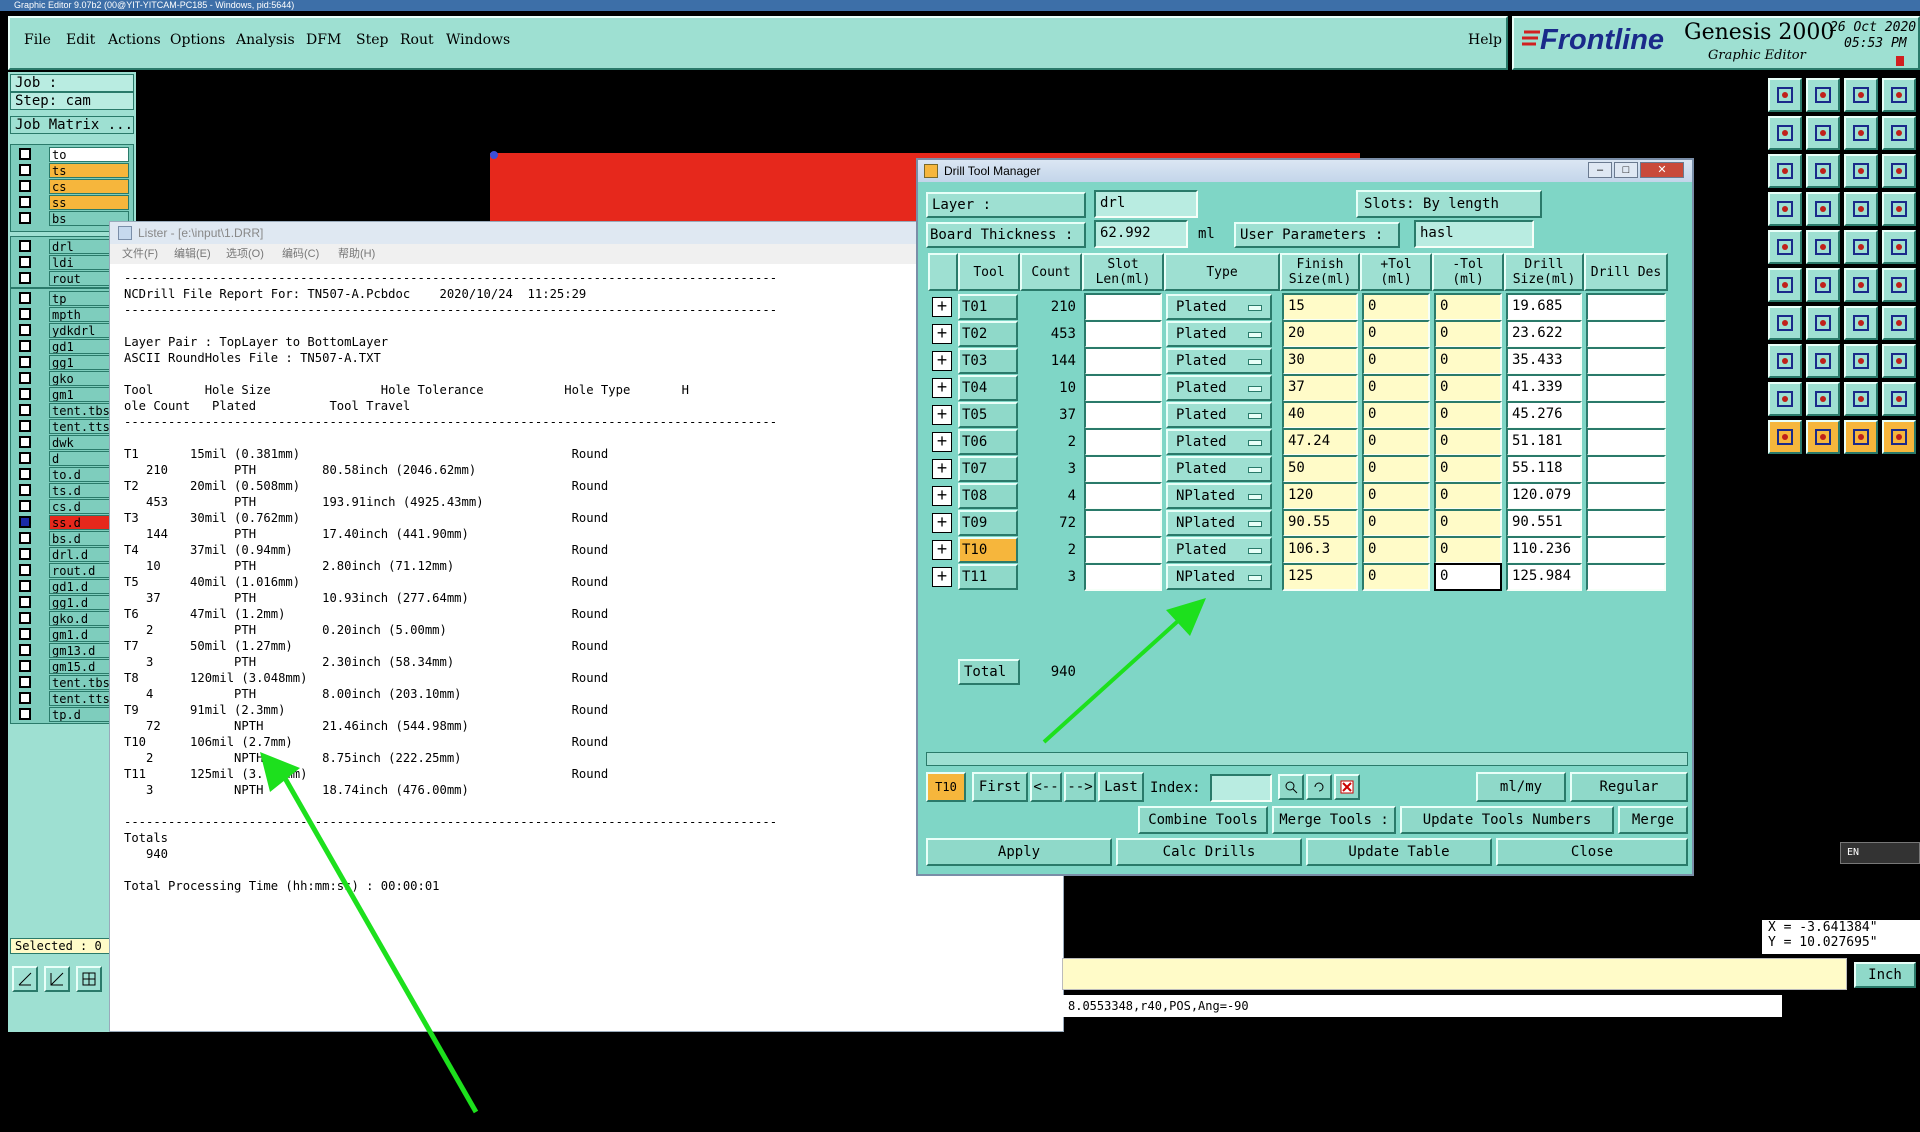 Image resolution: width=1920 pixels, height=1132 pixels. What do you see at coordinates (1823, 399) in the screenshot?
I see `pyramid-icon` at bounding box center [1823, 399].